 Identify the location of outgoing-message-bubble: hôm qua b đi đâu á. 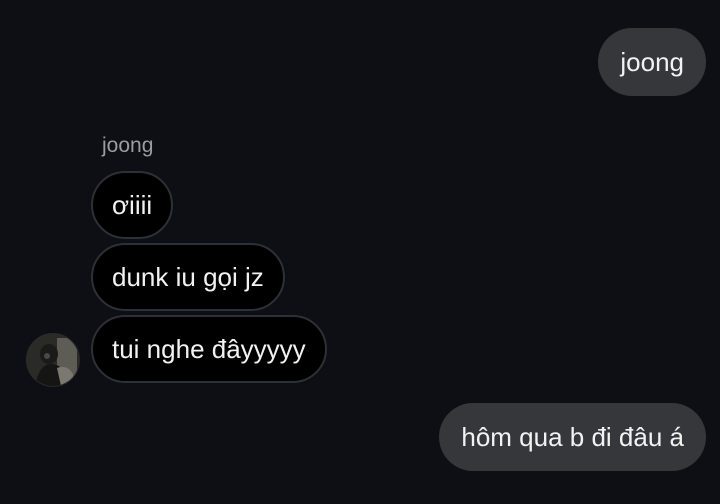
(572, 437).